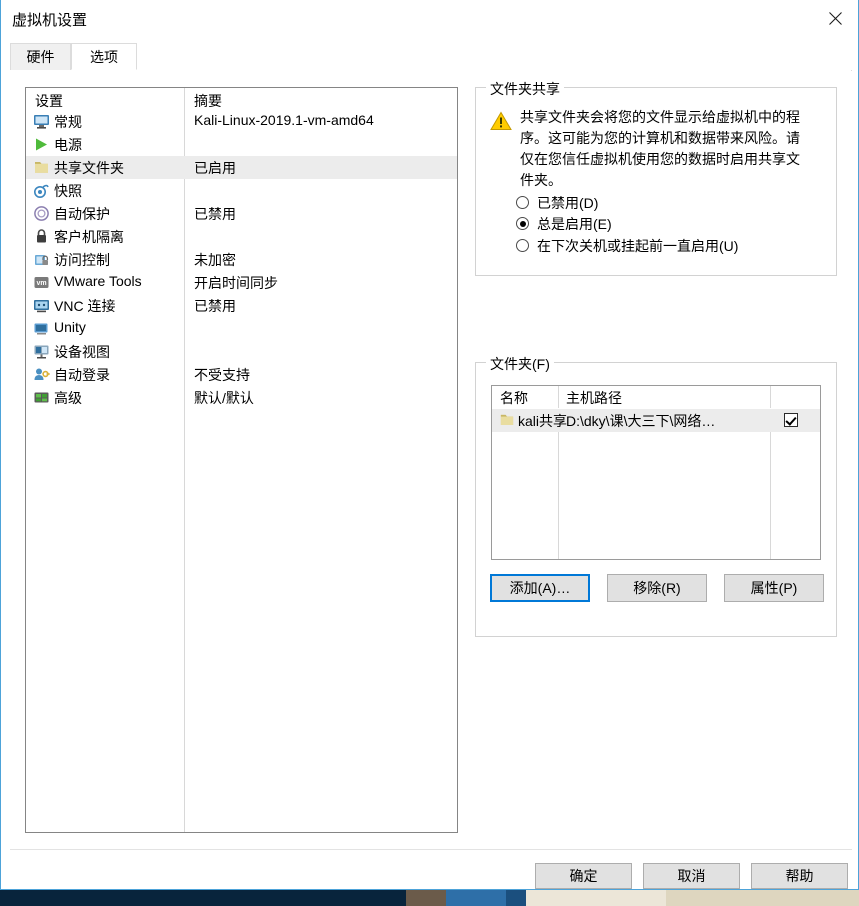  What do you see at coordinates (241, 259) in the screenshot?
I see `settings-row-access-control: 访问控制 未加密` at bounding box center [241, 259].